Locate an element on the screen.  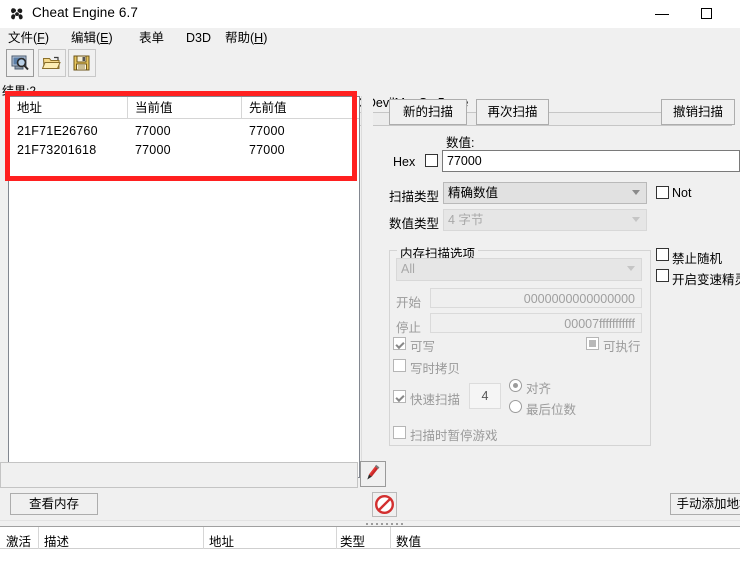
not-label: Not is located at coordinates (682, 193).